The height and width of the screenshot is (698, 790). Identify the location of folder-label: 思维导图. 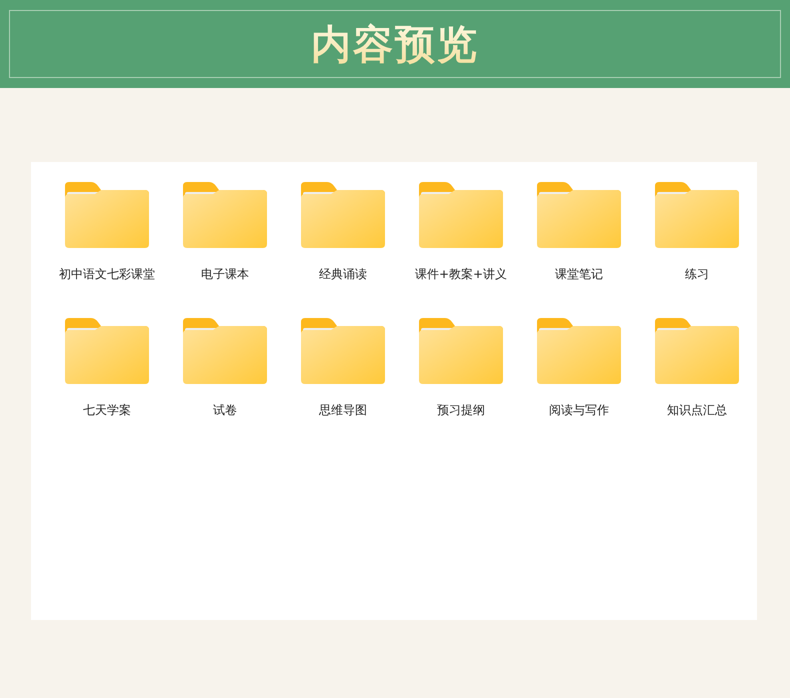
(343, 410).